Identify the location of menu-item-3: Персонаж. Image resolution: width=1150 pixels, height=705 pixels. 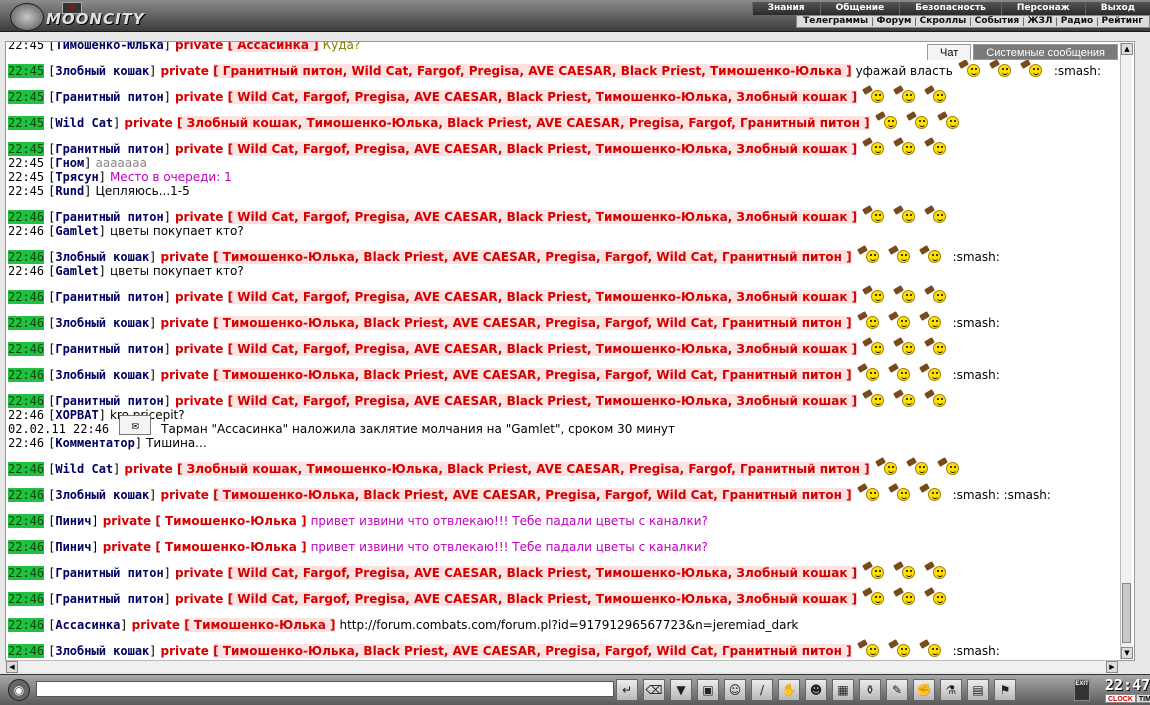
(1042, 8).